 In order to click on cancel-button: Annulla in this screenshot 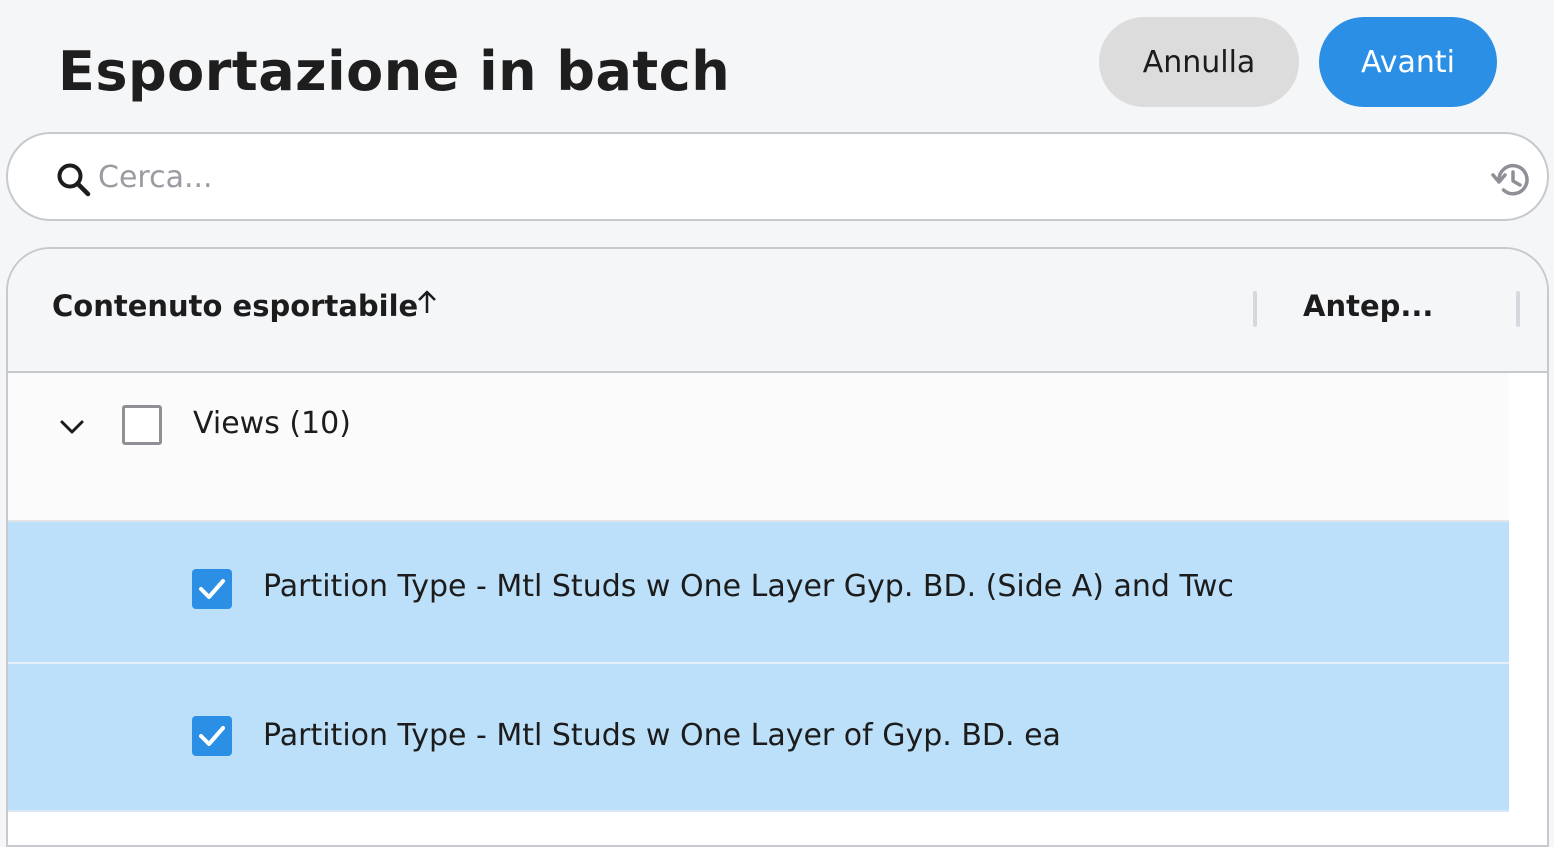, I will do `click(1199, 62)`.